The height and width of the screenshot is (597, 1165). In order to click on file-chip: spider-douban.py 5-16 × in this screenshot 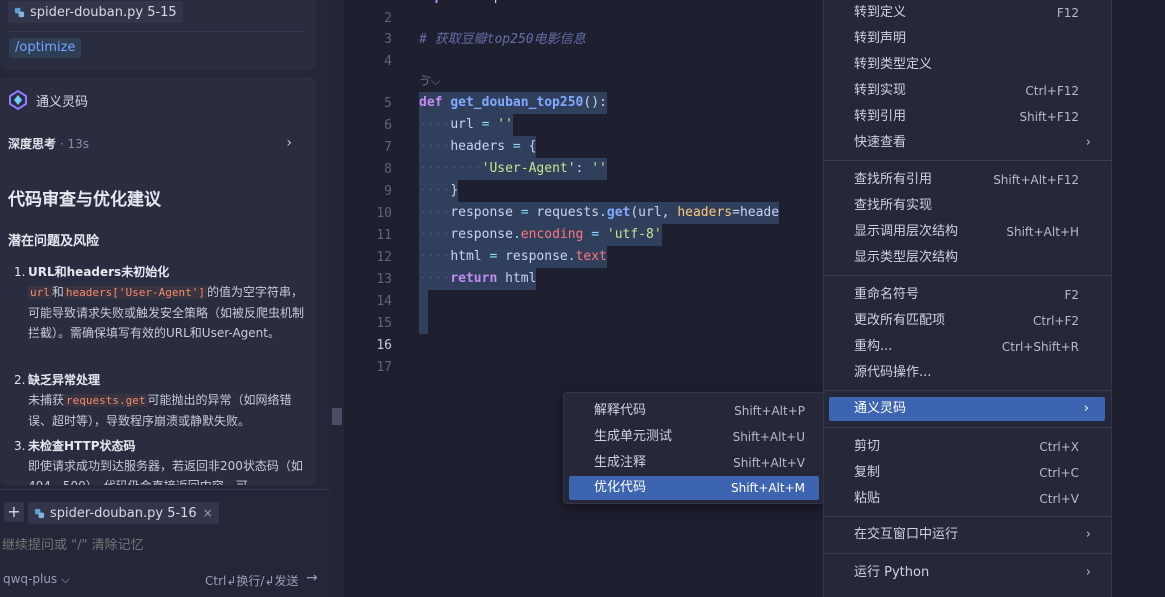, I will do `click(123, 513)`.